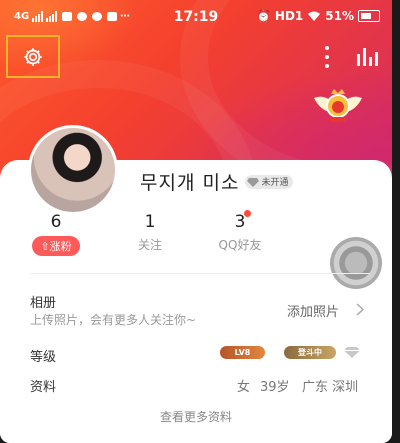 This screenshot has width=400, height=443. Describe the element at coordinates (113, 320) in the screenshot. I see `album-subtitle: 上传照片，会有更多人关注你~` at that location.